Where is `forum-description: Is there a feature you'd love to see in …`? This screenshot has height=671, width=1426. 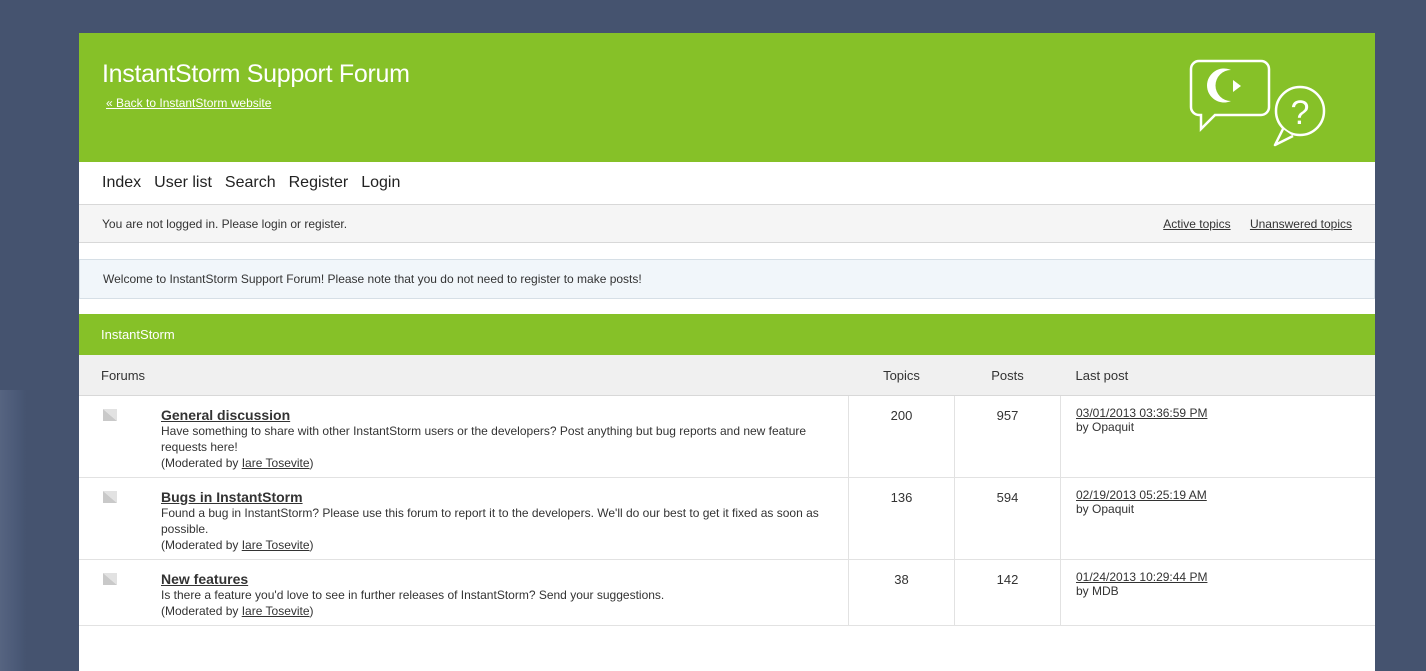
forum-description: Is there a feature you'd love to see in … is located at coordinates (413, 595).